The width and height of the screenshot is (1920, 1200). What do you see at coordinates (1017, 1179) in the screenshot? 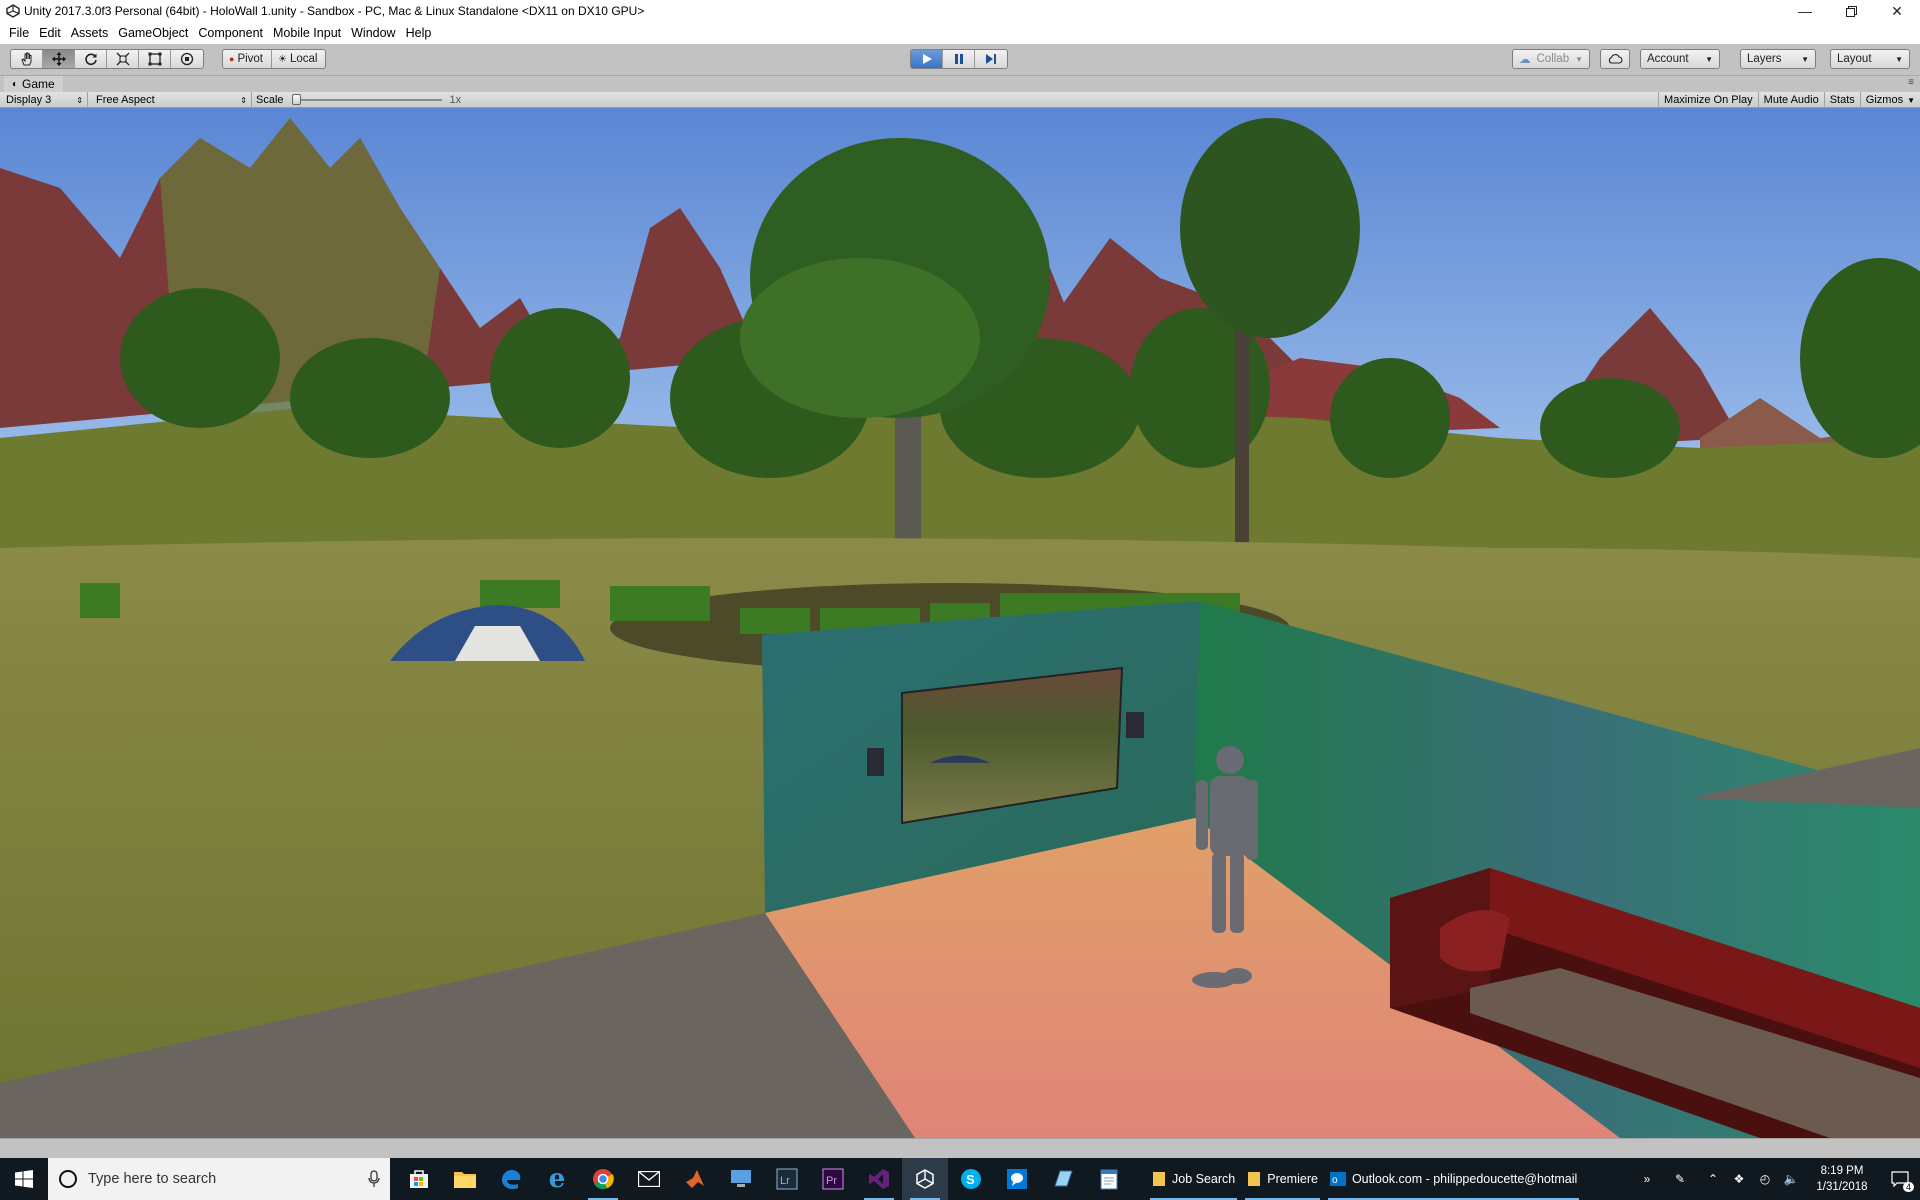
I see `taskbar-messenger` at bounding box center [1017, 1179].